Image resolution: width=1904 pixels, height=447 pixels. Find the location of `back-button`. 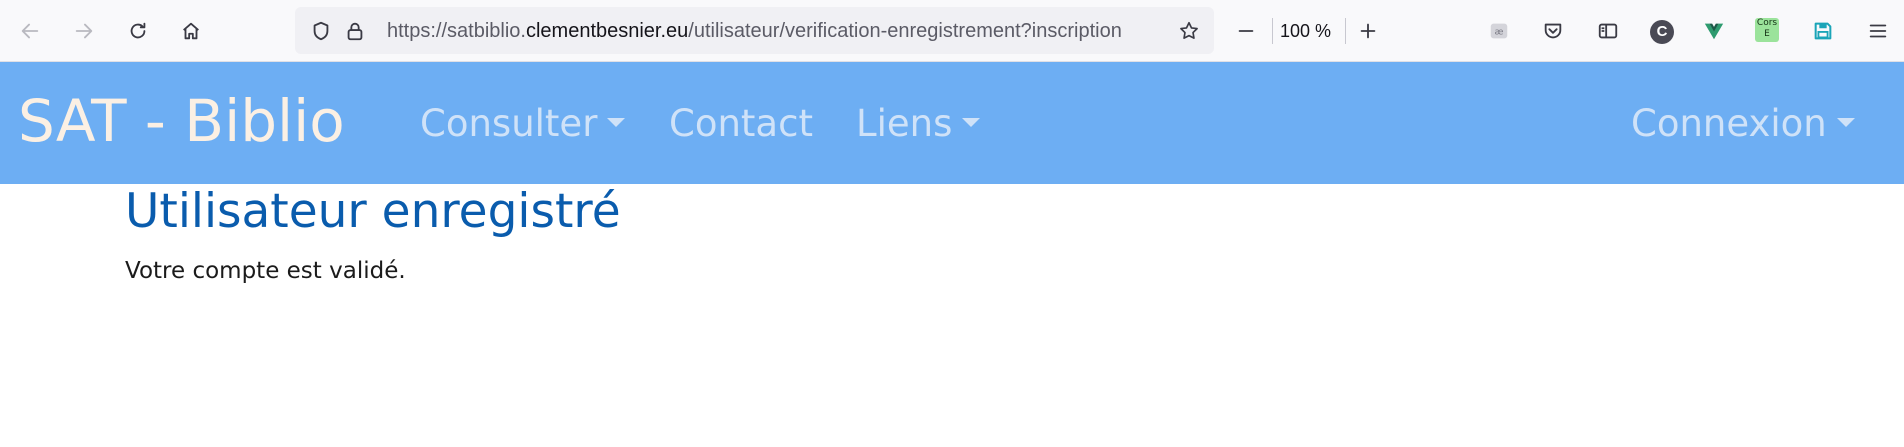

back-button is located at coordinates (30, 31).